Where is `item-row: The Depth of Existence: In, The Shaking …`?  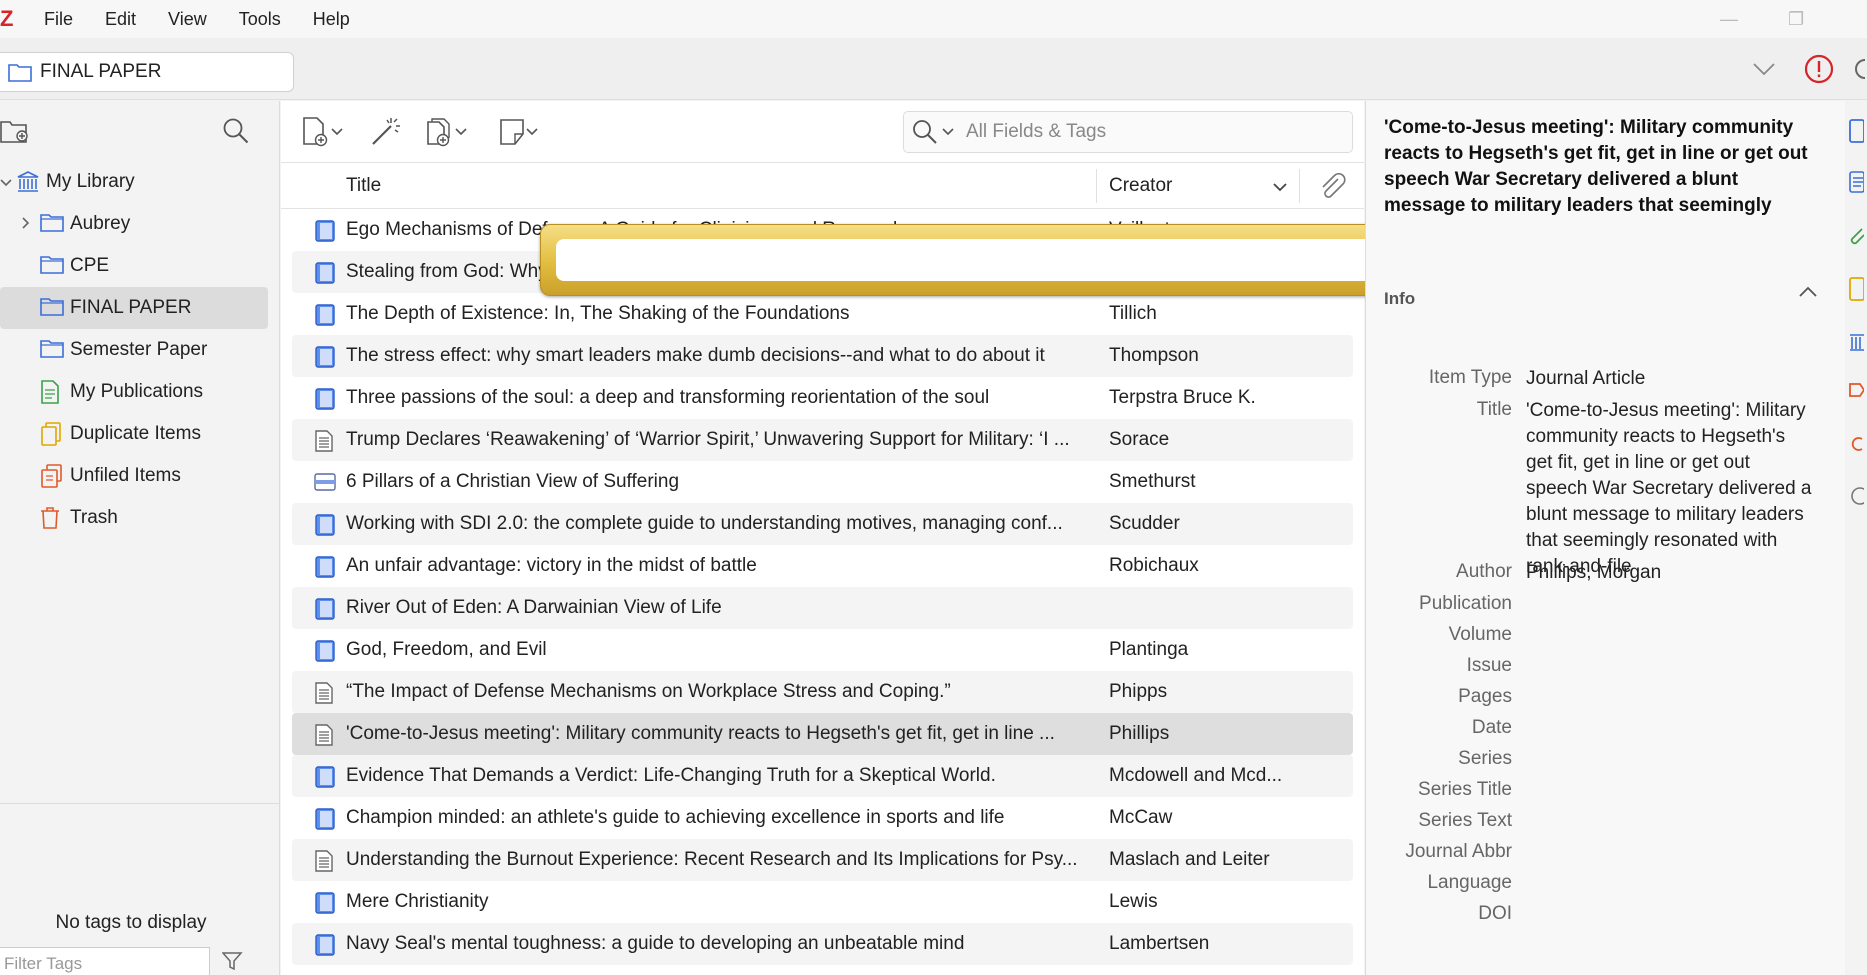 item-row: The Depth of Existence: In, The Shaking … is located at coordinates (822, 314).